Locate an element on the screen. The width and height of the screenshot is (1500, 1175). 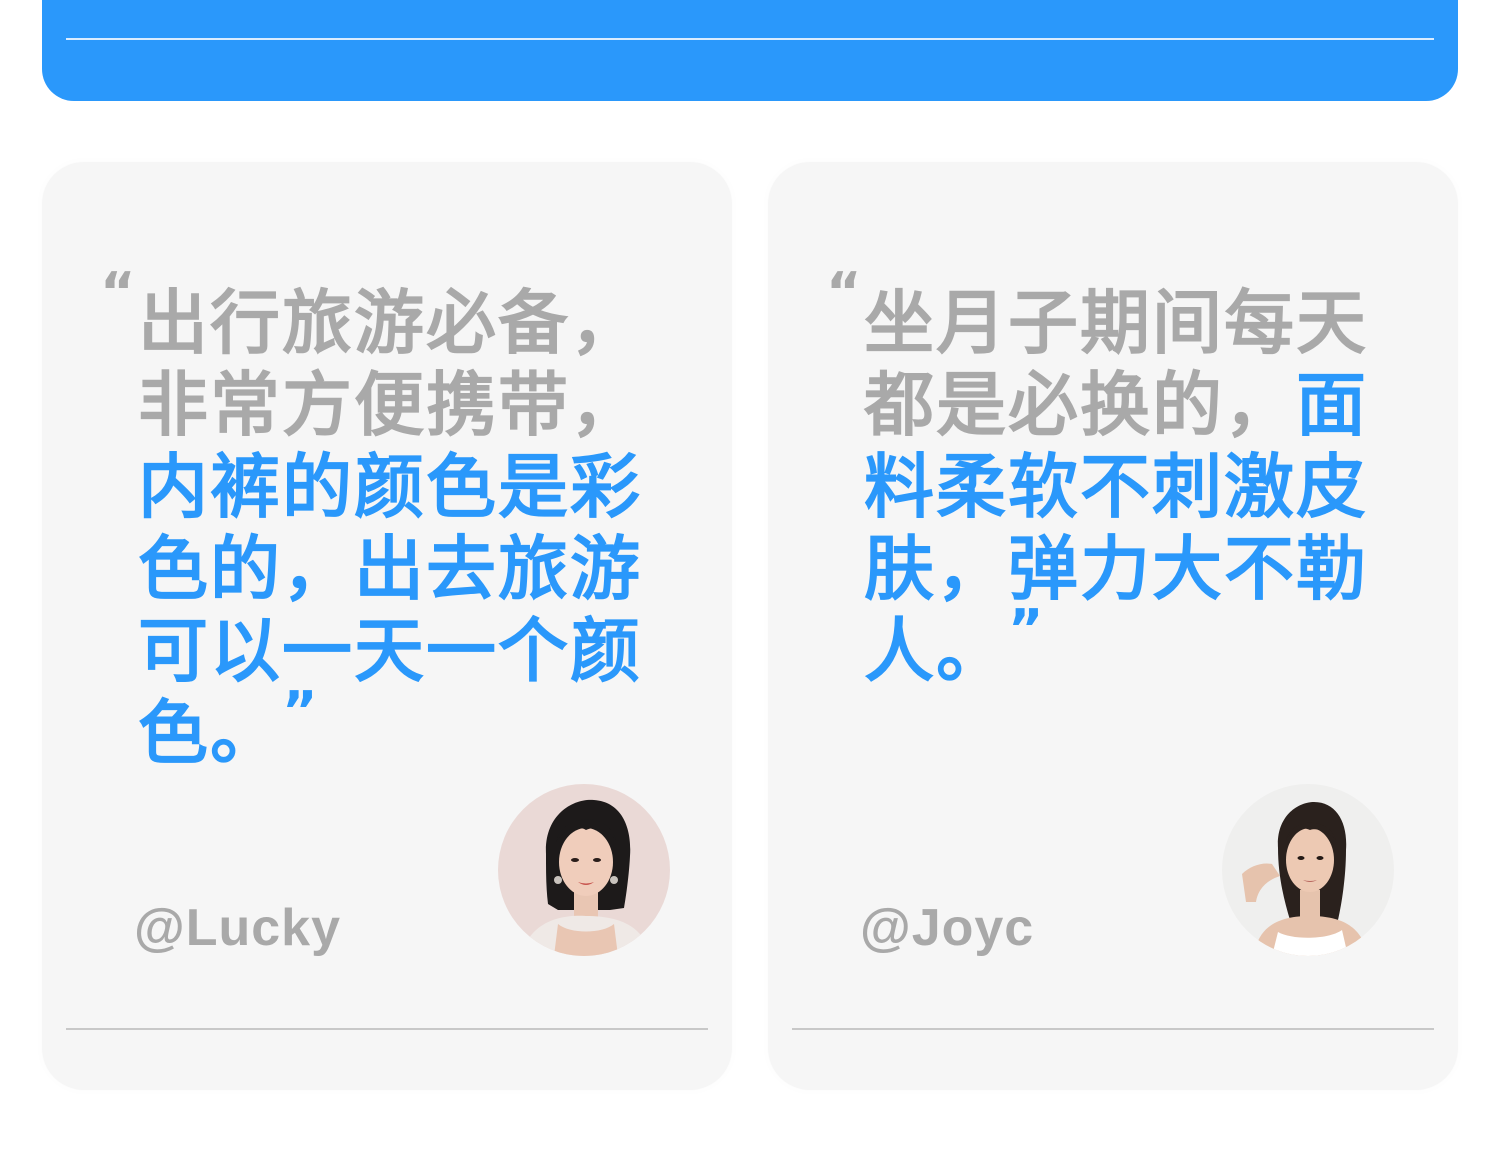
banner-divider is located at coordinates (750, 39).